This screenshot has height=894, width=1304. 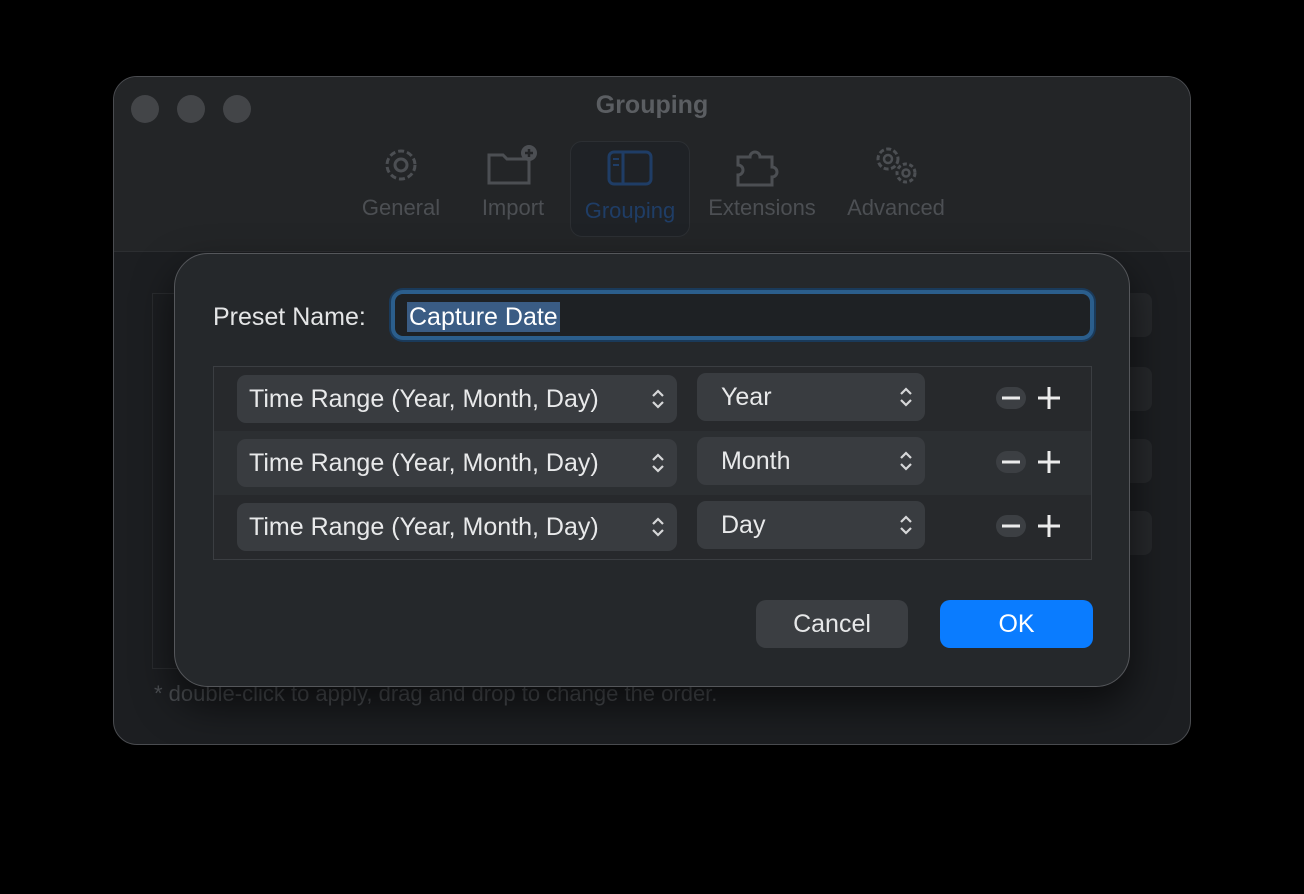 What do you see at coordinates (401, 165) in the screenshot?
I see `gear-icon` at bounding box center [401, 165].